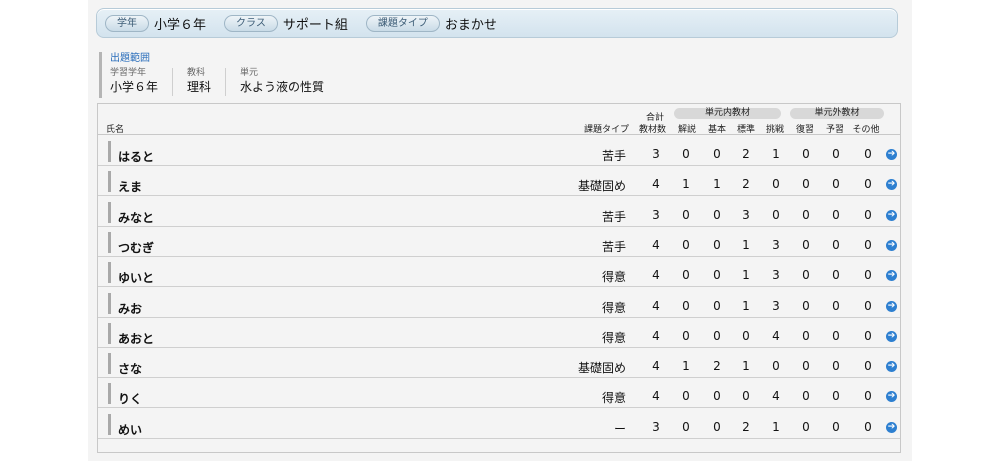 Image resolution: width=1000 pixels, height=461 pixels. What do you see at coordinates (402, 23) in the screenshot?
I see `task-type-filter-pill: 課題タイプ` at bounding box center [402, 23].